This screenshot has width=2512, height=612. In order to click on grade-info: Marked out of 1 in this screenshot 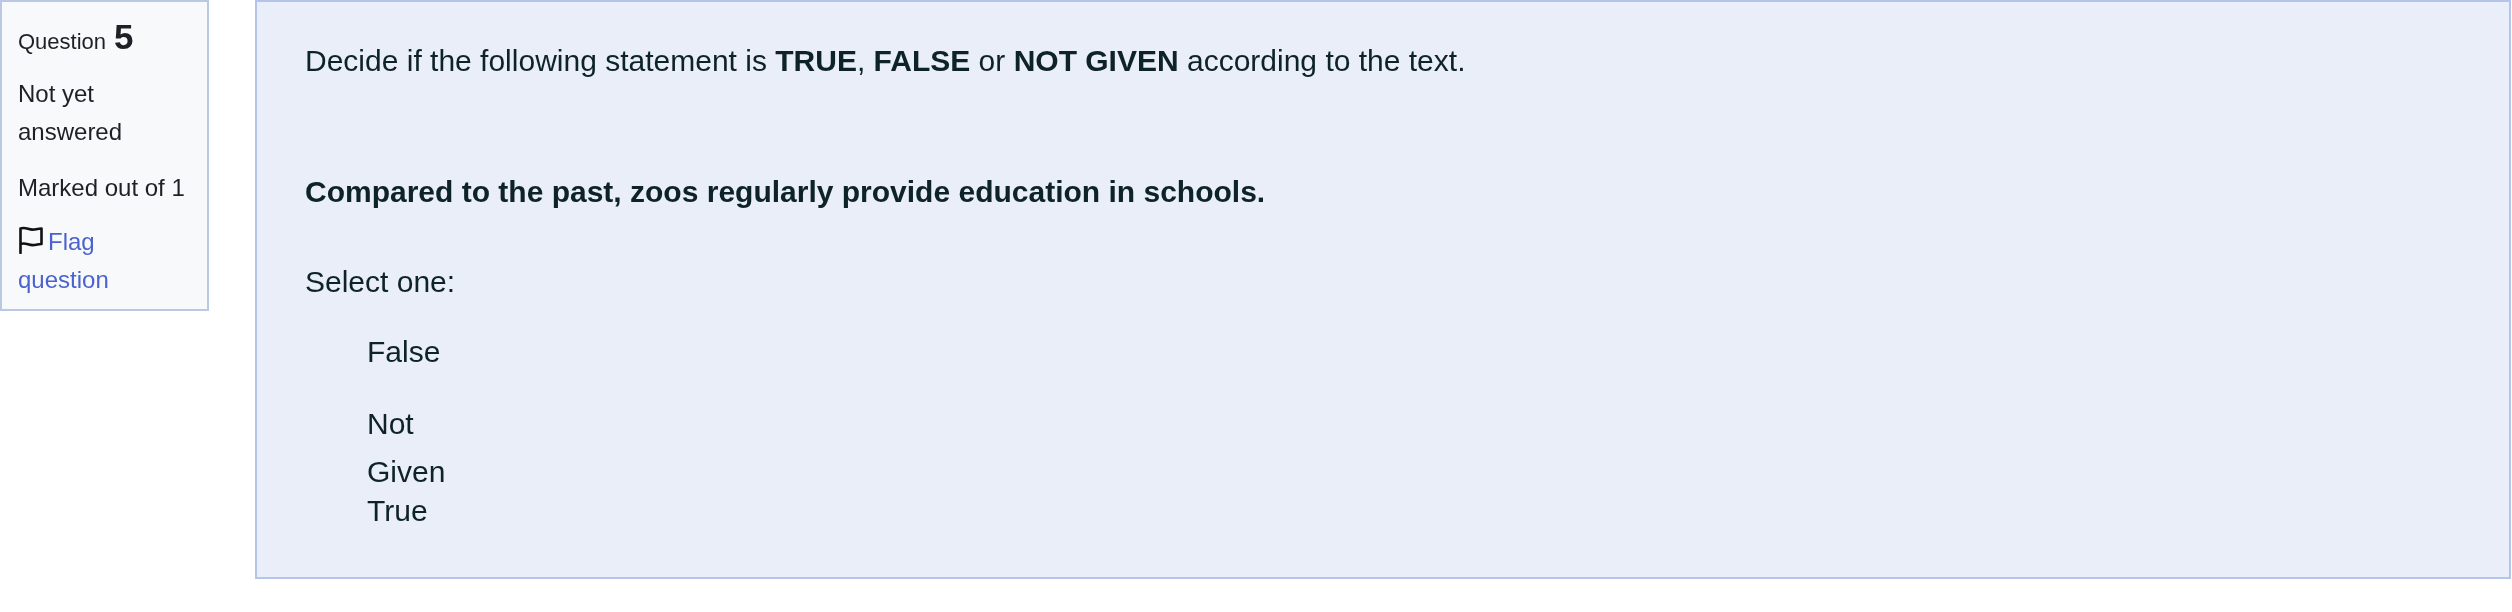, I will do `click(102, 188)`.